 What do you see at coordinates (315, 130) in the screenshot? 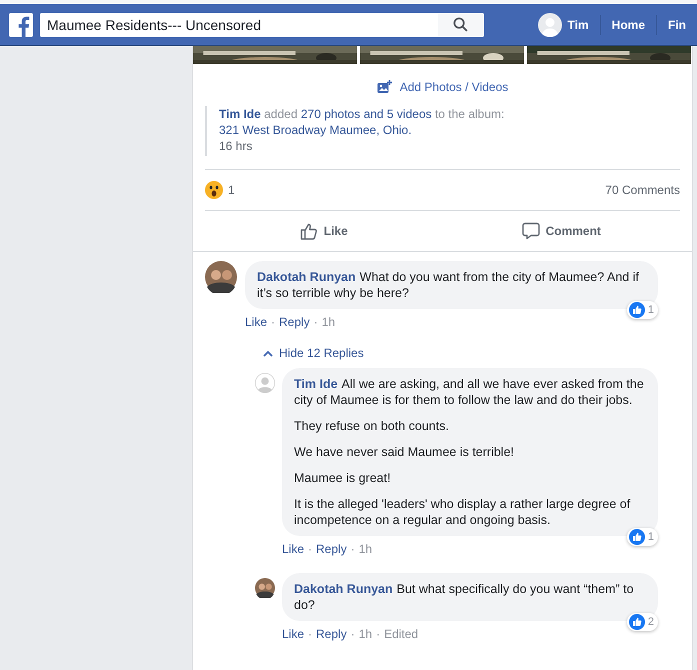
I see `album-link: 321 West Broadway Maumee, Ohio.` at bounding box center [315, 130].